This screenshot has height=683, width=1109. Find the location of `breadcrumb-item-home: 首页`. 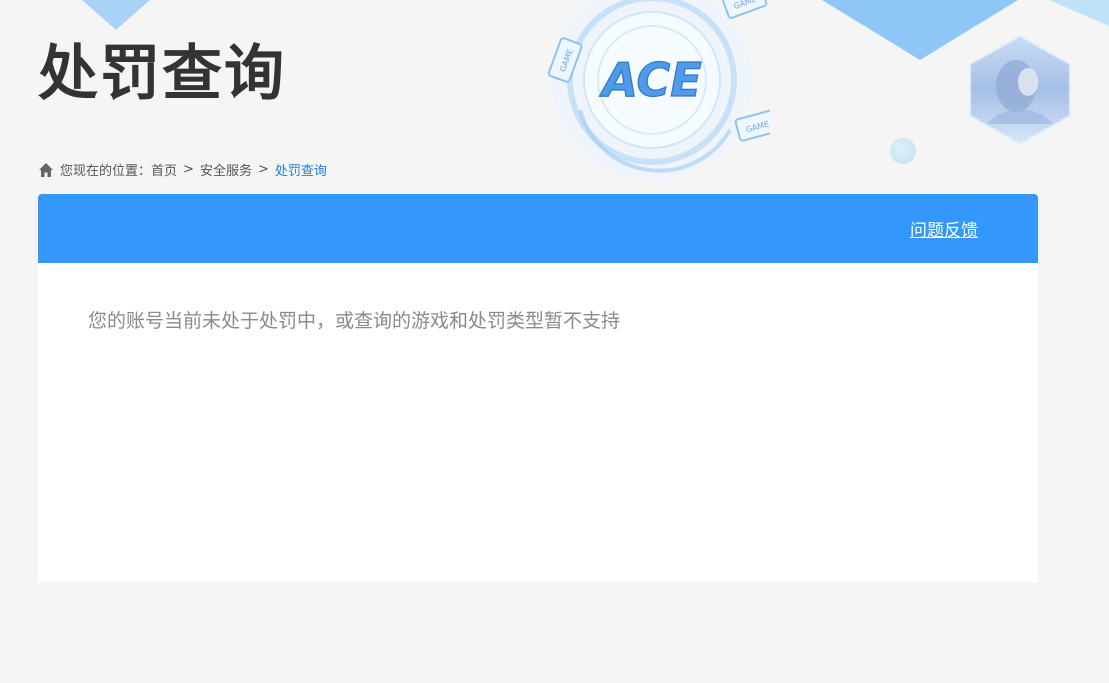

breadcrumb-item-home: 首页 is located at coordinates (164, 169).